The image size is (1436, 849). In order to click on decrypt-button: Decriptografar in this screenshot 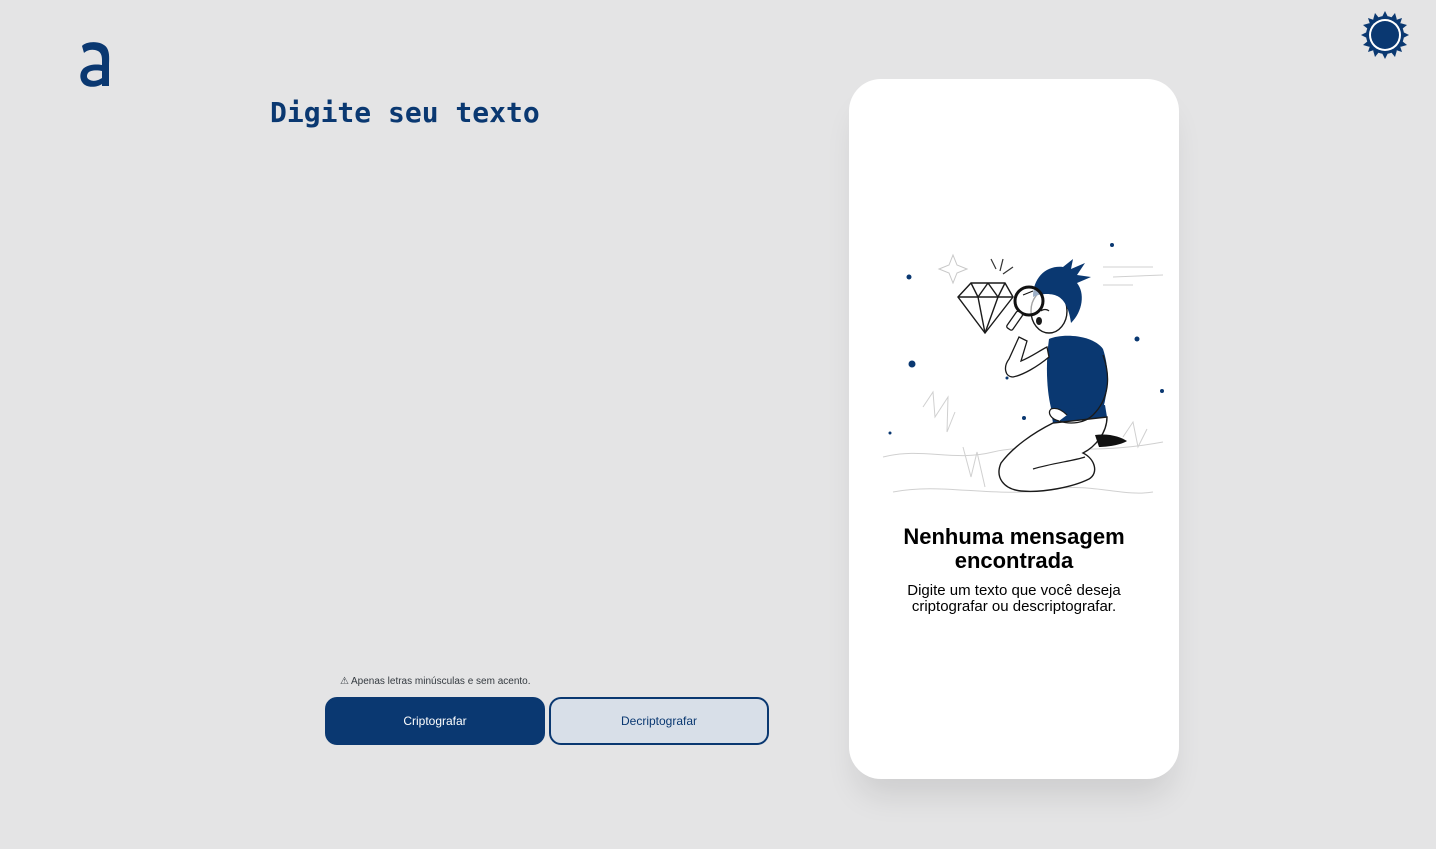, I will do `click(659, 721)`.